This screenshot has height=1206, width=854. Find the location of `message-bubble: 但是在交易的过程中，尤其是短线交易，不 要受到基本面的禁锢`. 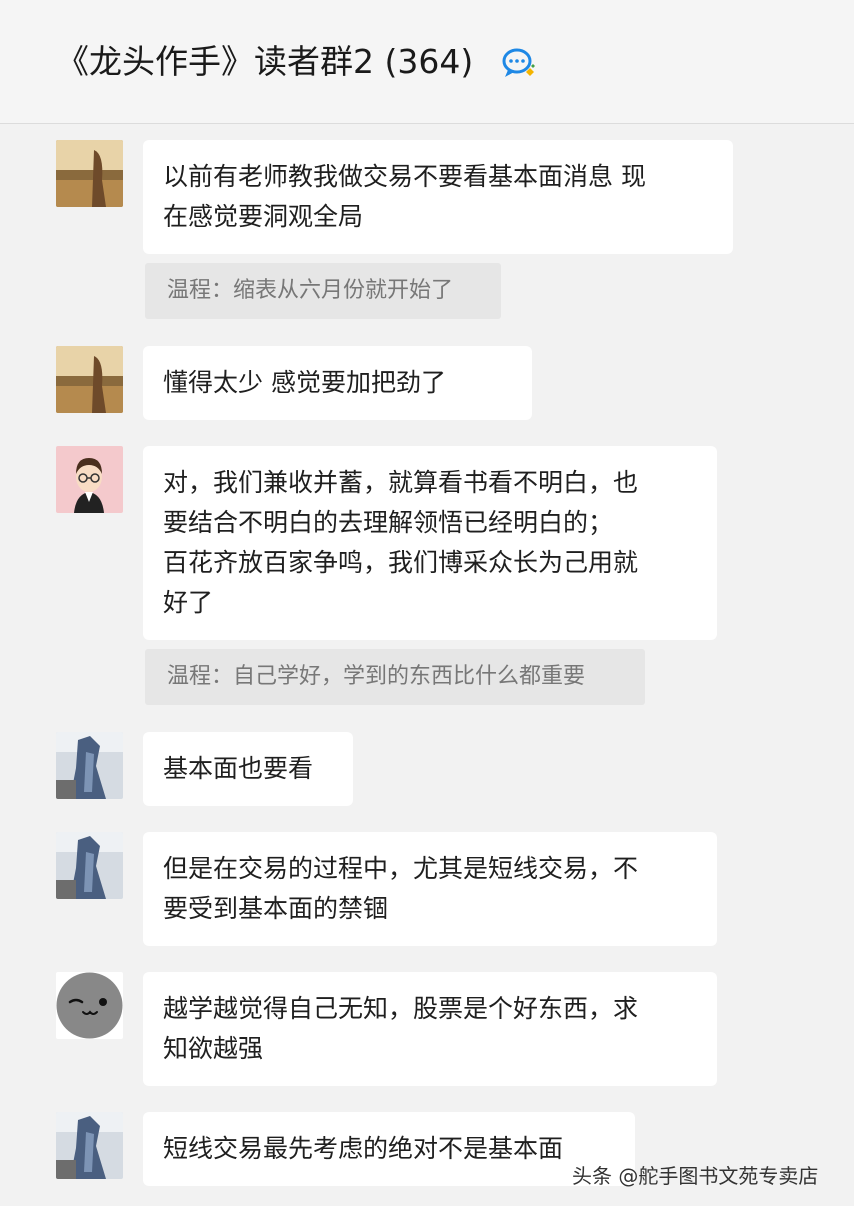

message-bubble: 但是在交易的过程中，尤其是短线交易，不 要受到基本面的禁锢 is located at coordinates (430, 889).